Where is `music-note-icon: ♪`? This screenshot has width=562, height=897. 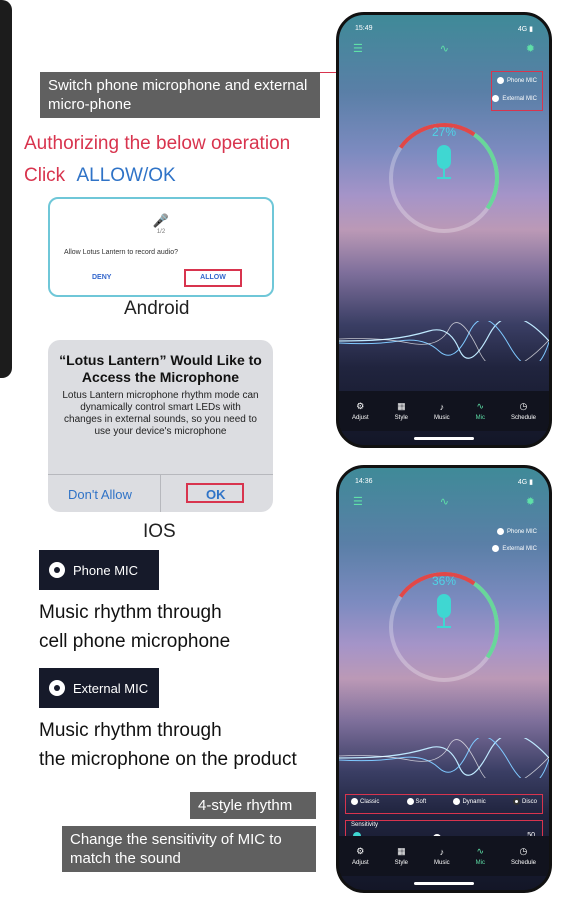
music-note-icon: ♪ is located at coordinates (442, 851).